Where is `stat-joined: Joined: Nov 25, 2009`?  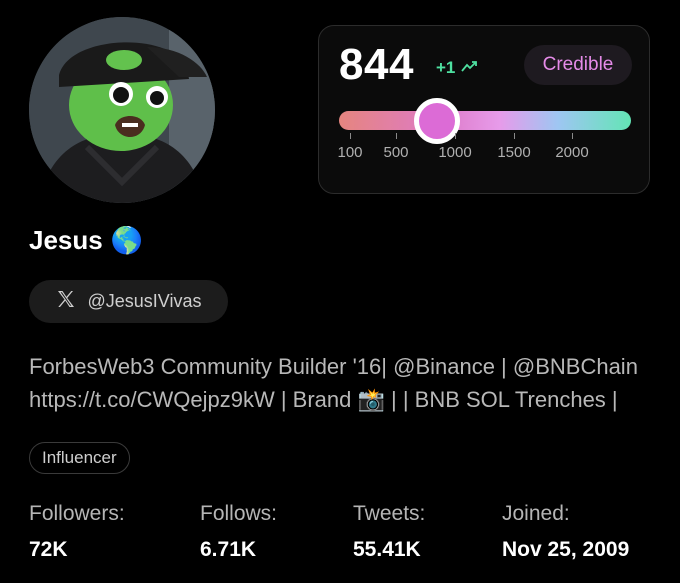 stat-joined: Joined: Nov 25, 2009 is located at coordinates (565, 532).